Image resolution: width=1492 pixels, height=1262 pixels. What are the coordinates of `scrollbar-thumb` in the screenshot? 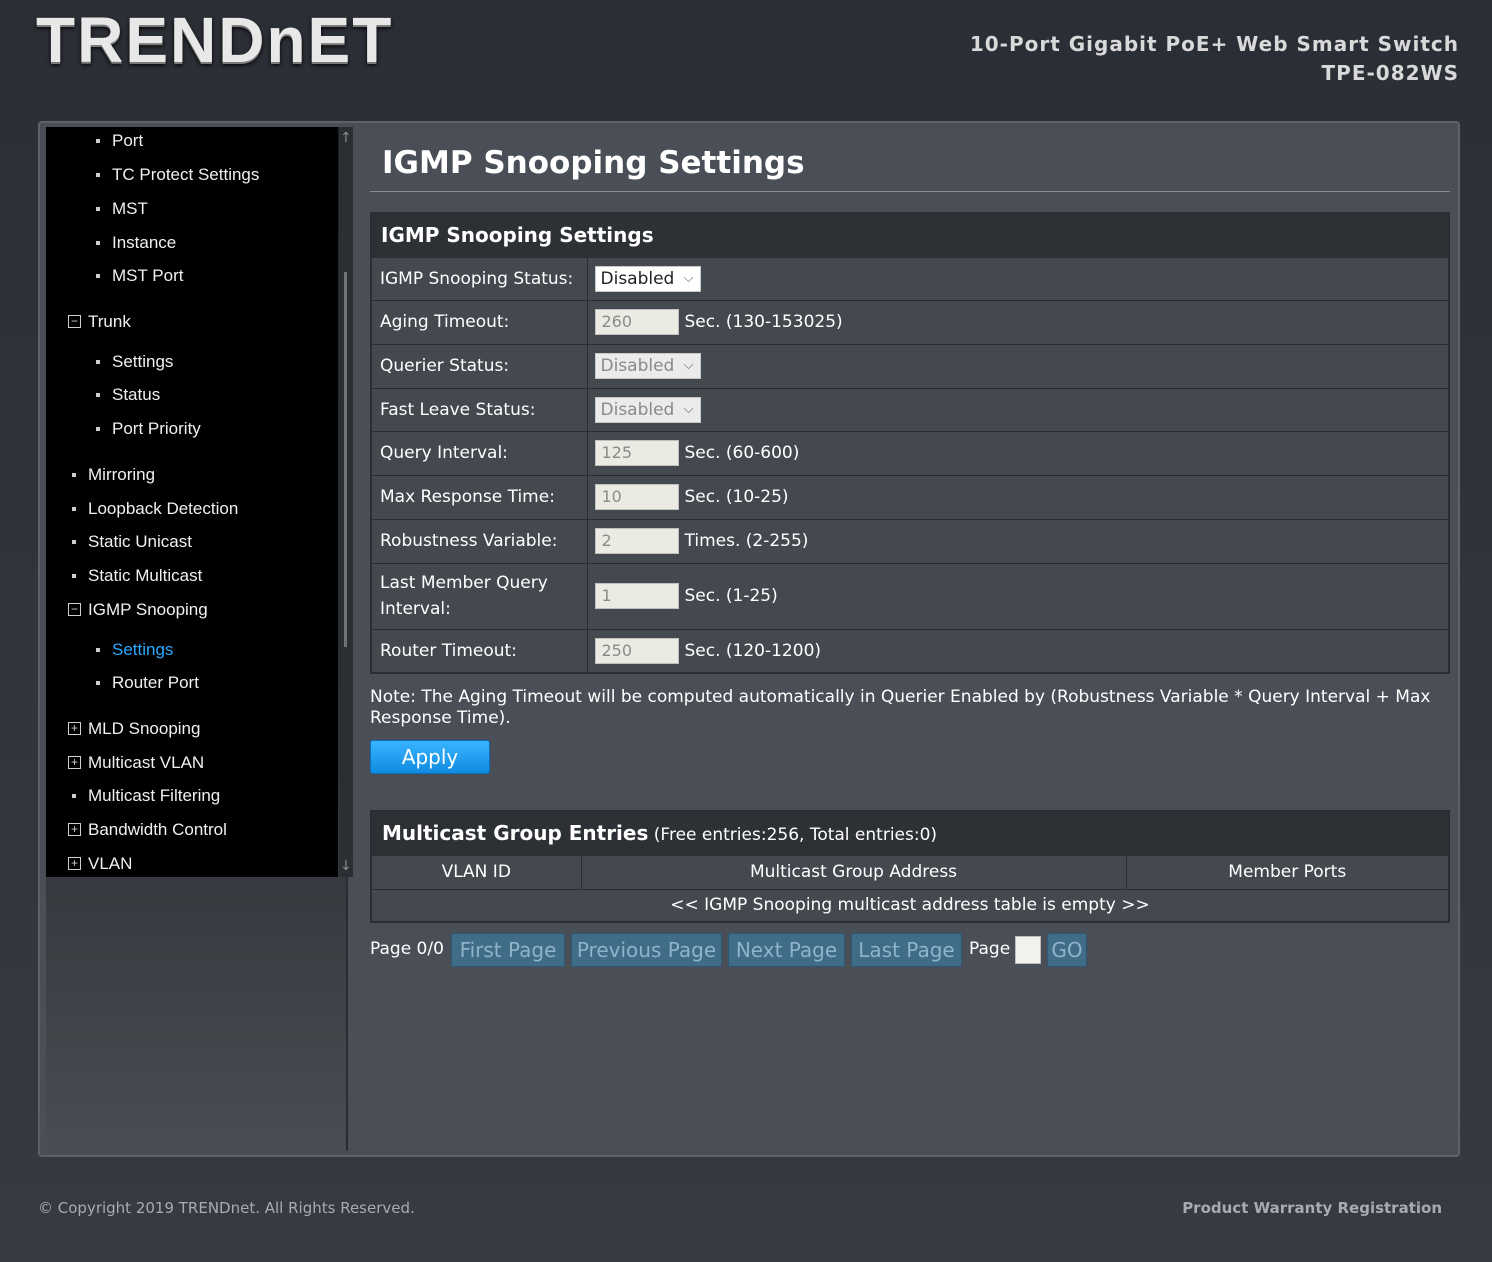 It's located at (345, 459).